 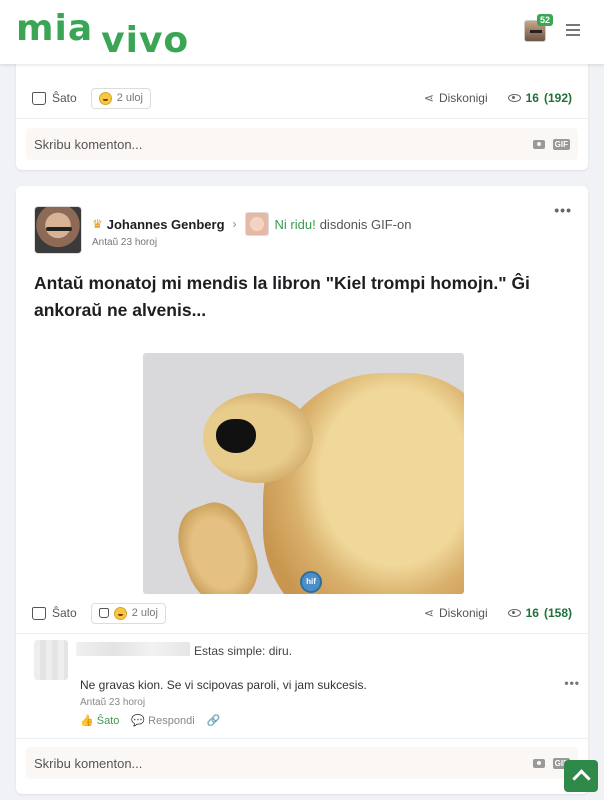 I want to click on gif-button: GIF, so click(x=561, y=144).